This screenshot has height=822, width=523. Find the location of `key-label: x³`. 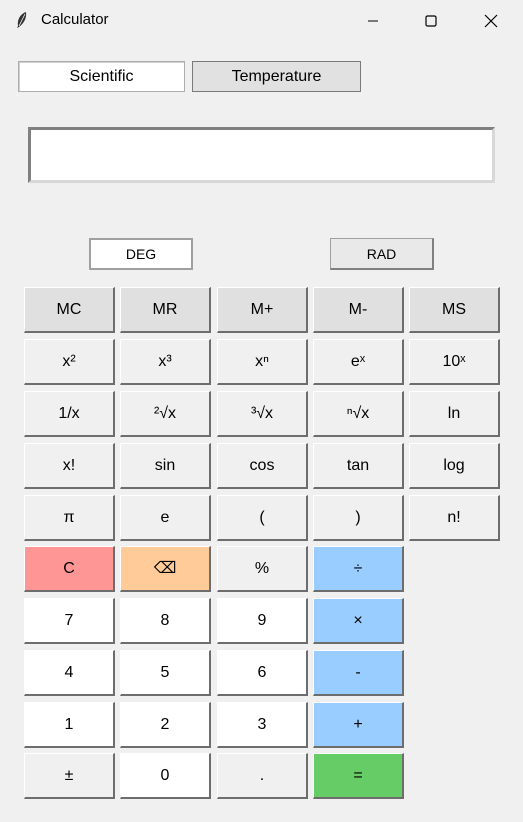

key-label: x³ is located at coordinates (165, 361).